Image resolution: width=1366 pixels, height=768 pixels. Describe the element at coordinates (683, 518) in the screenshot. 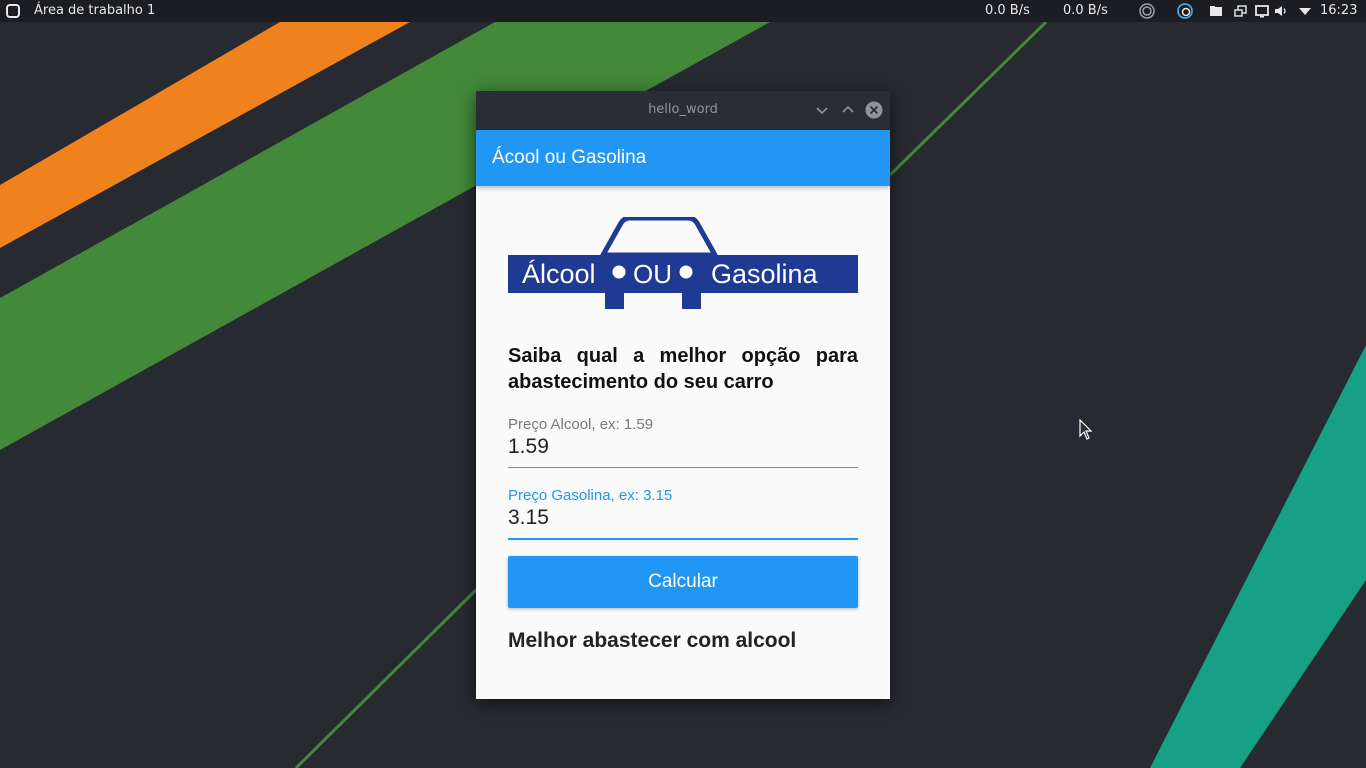

I see `gasolina-price-input: 3.15` at that location.